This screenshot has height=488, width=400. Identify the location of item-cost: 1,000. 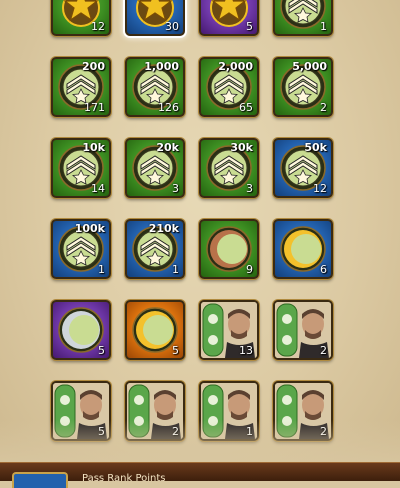
(161, 66).